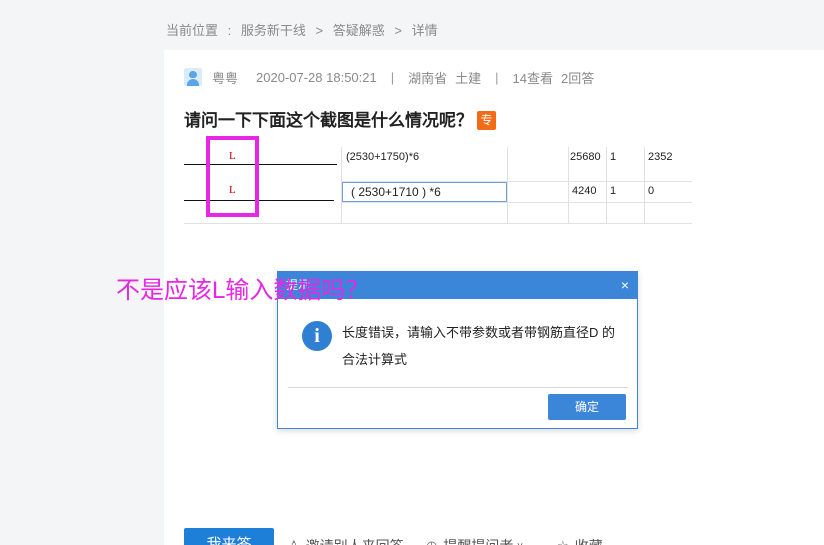 This screenshot has height=545, width=824. Describe the element at coordinates (519, 543) in the screenshot. I see `chevron-down-icon: ∨` at that location.